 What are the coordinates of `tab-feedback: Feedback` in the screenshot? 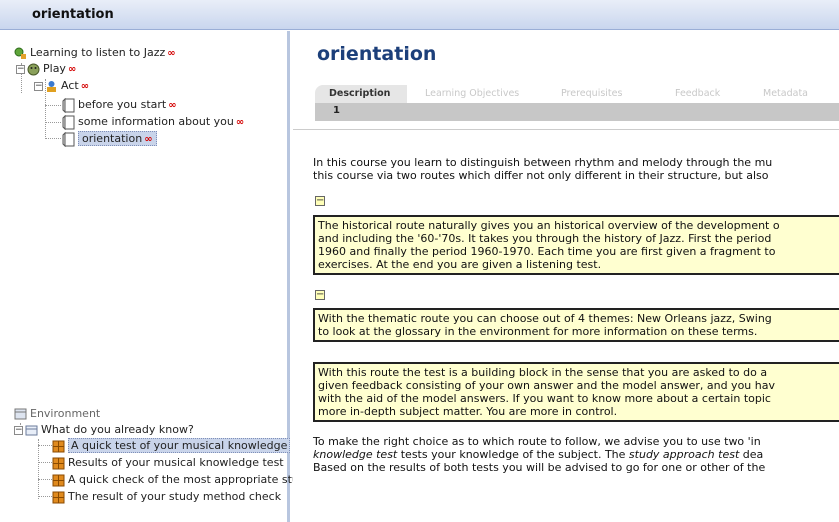 It's located at (703, 94).